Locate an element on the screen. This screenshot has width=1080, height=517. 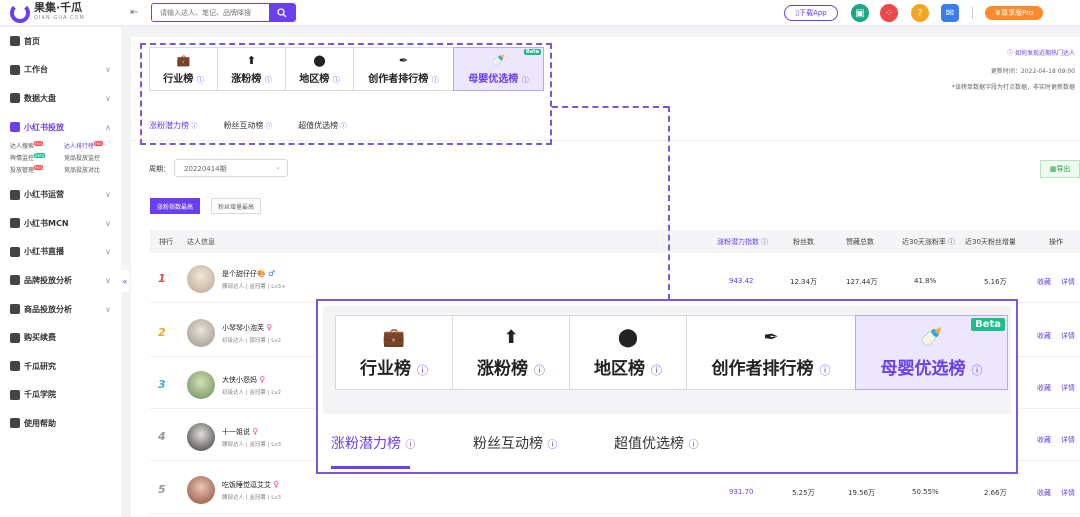
sidebar-item-product-analysis: 商品投放分析 ∨ is located at coordinates (60, 309).